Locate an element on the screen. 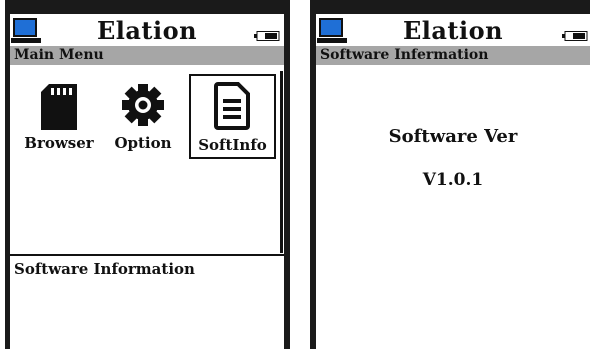  menu-item-option: Option is located at coordinates (143, 114).